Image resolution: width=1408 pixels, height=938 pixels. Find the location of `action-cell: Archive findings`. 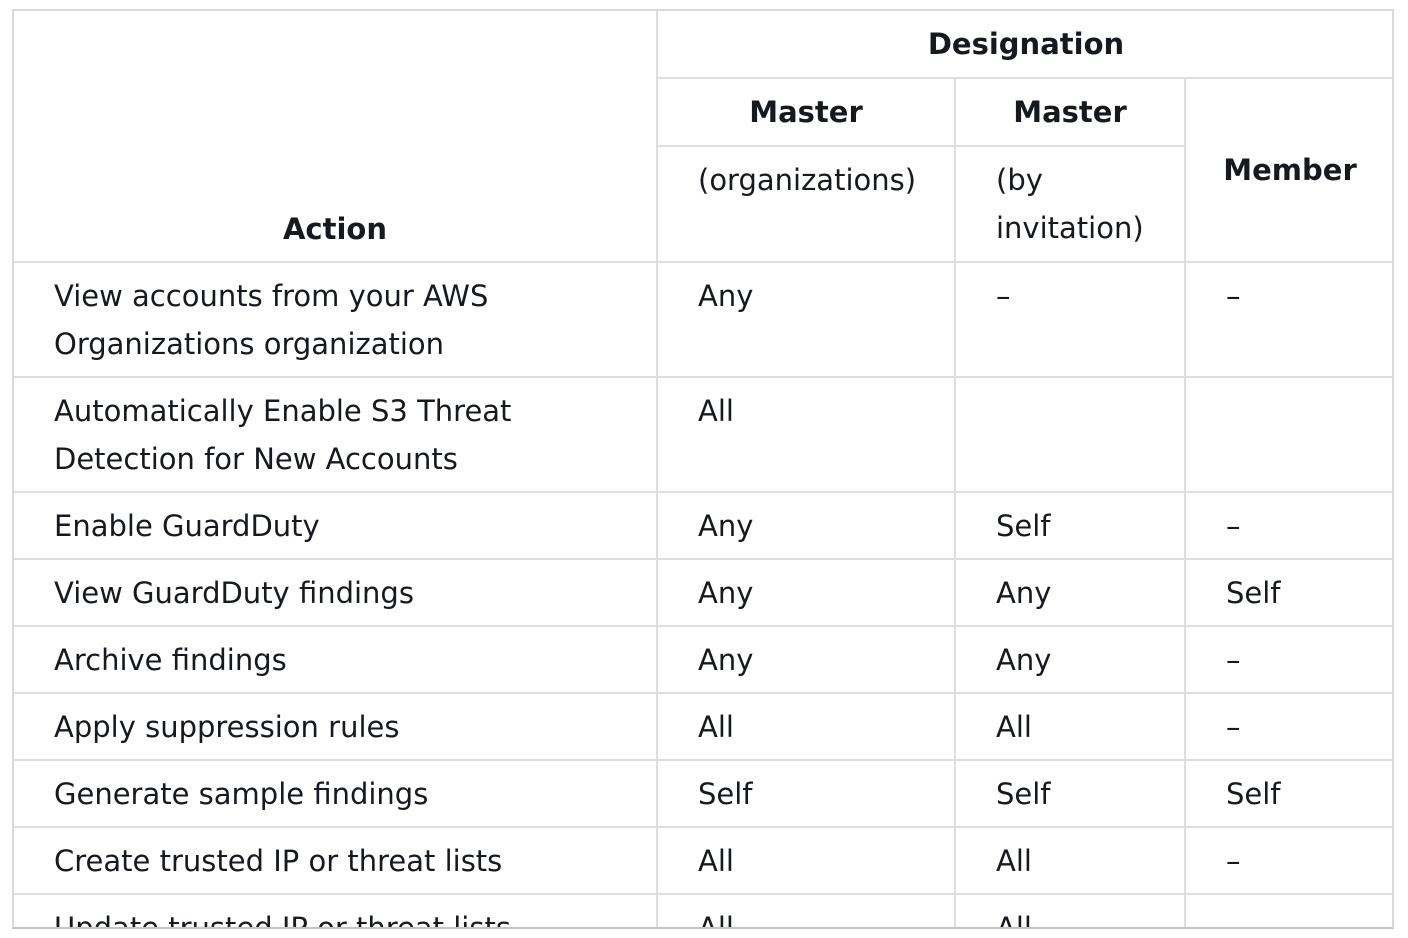

action-cell: Archive findings is located at coordinates (336, 659).